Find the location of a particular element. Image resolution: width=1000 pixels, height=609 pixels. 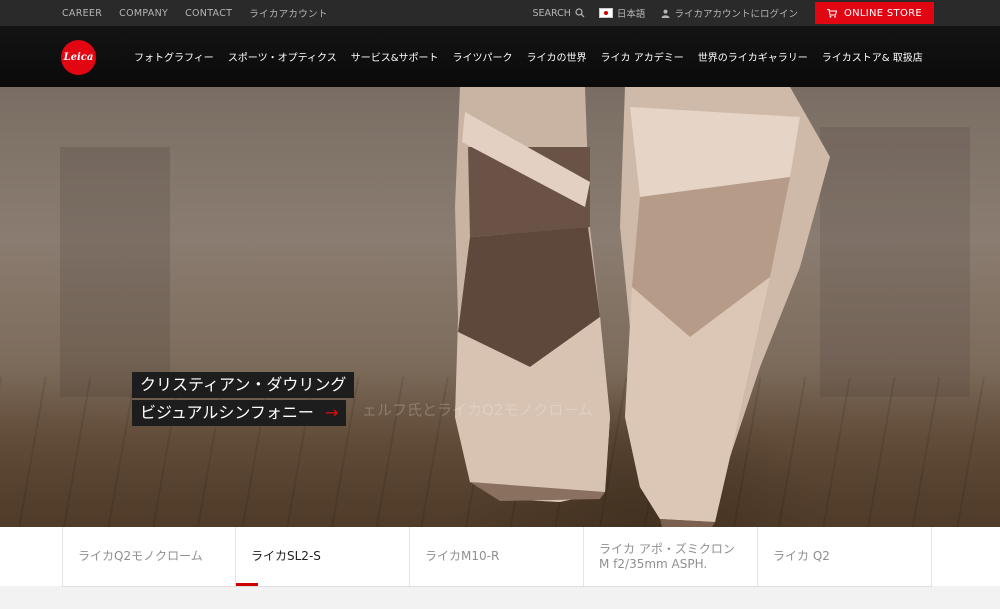

cart-icon is located at coordinates (831, 13).